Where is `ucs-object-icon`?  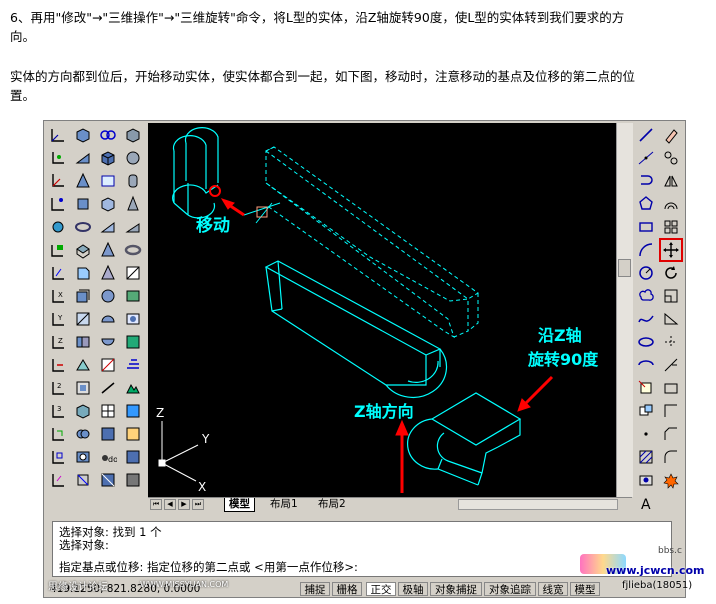 ucs-object-icon is located at coordinates (58, 227).